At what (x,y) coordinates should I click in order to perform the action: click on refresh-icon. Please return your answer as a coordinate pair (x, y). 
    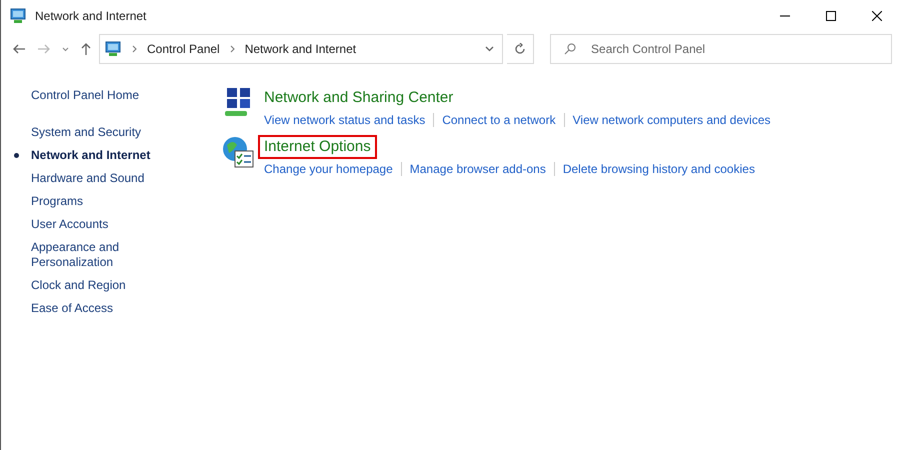
    Looking at the image, I should click on (520, 49).